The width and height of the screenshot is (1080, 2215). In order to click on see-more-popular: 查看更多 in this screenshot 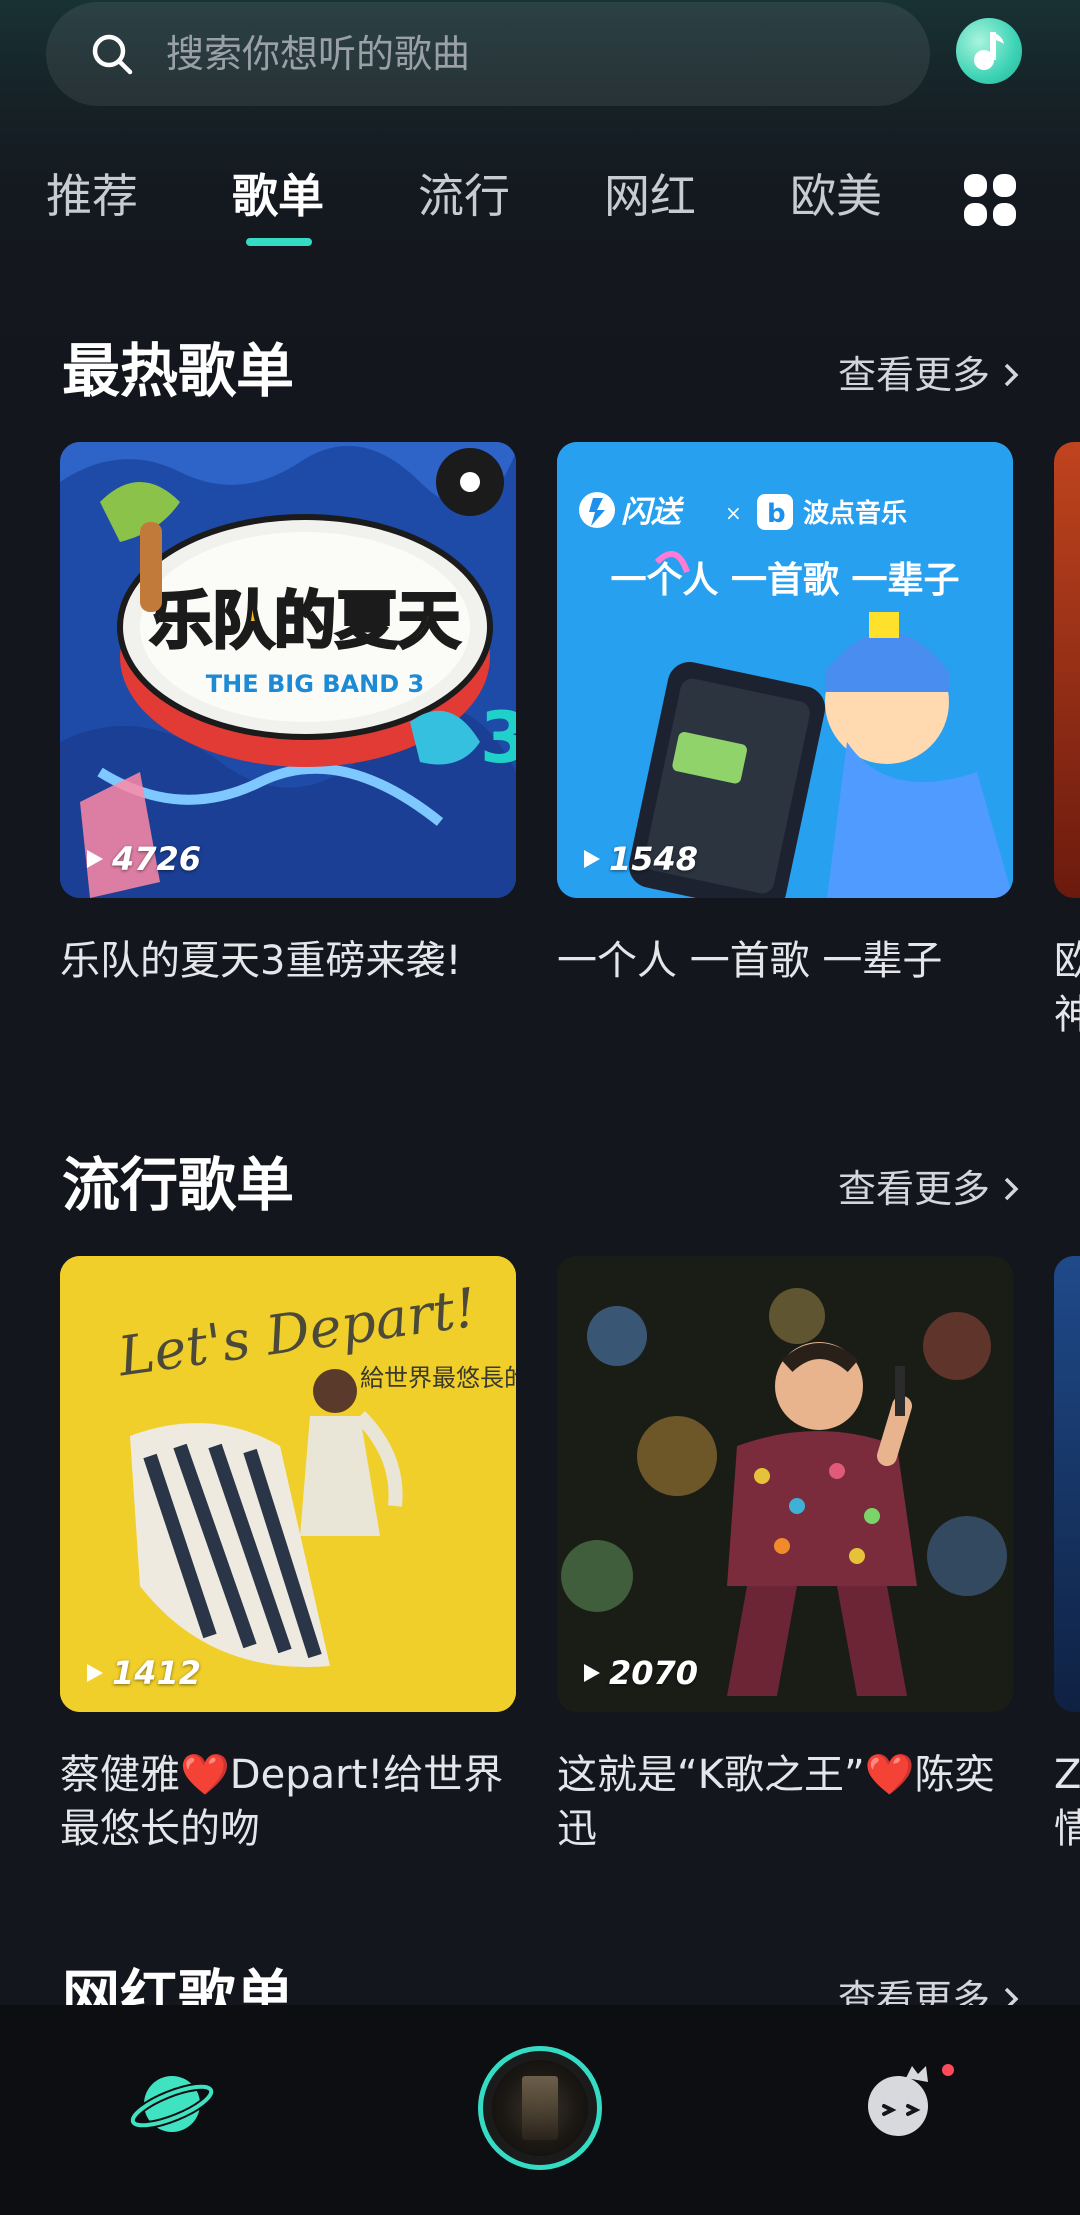, I will do `click(930, 1189)`.